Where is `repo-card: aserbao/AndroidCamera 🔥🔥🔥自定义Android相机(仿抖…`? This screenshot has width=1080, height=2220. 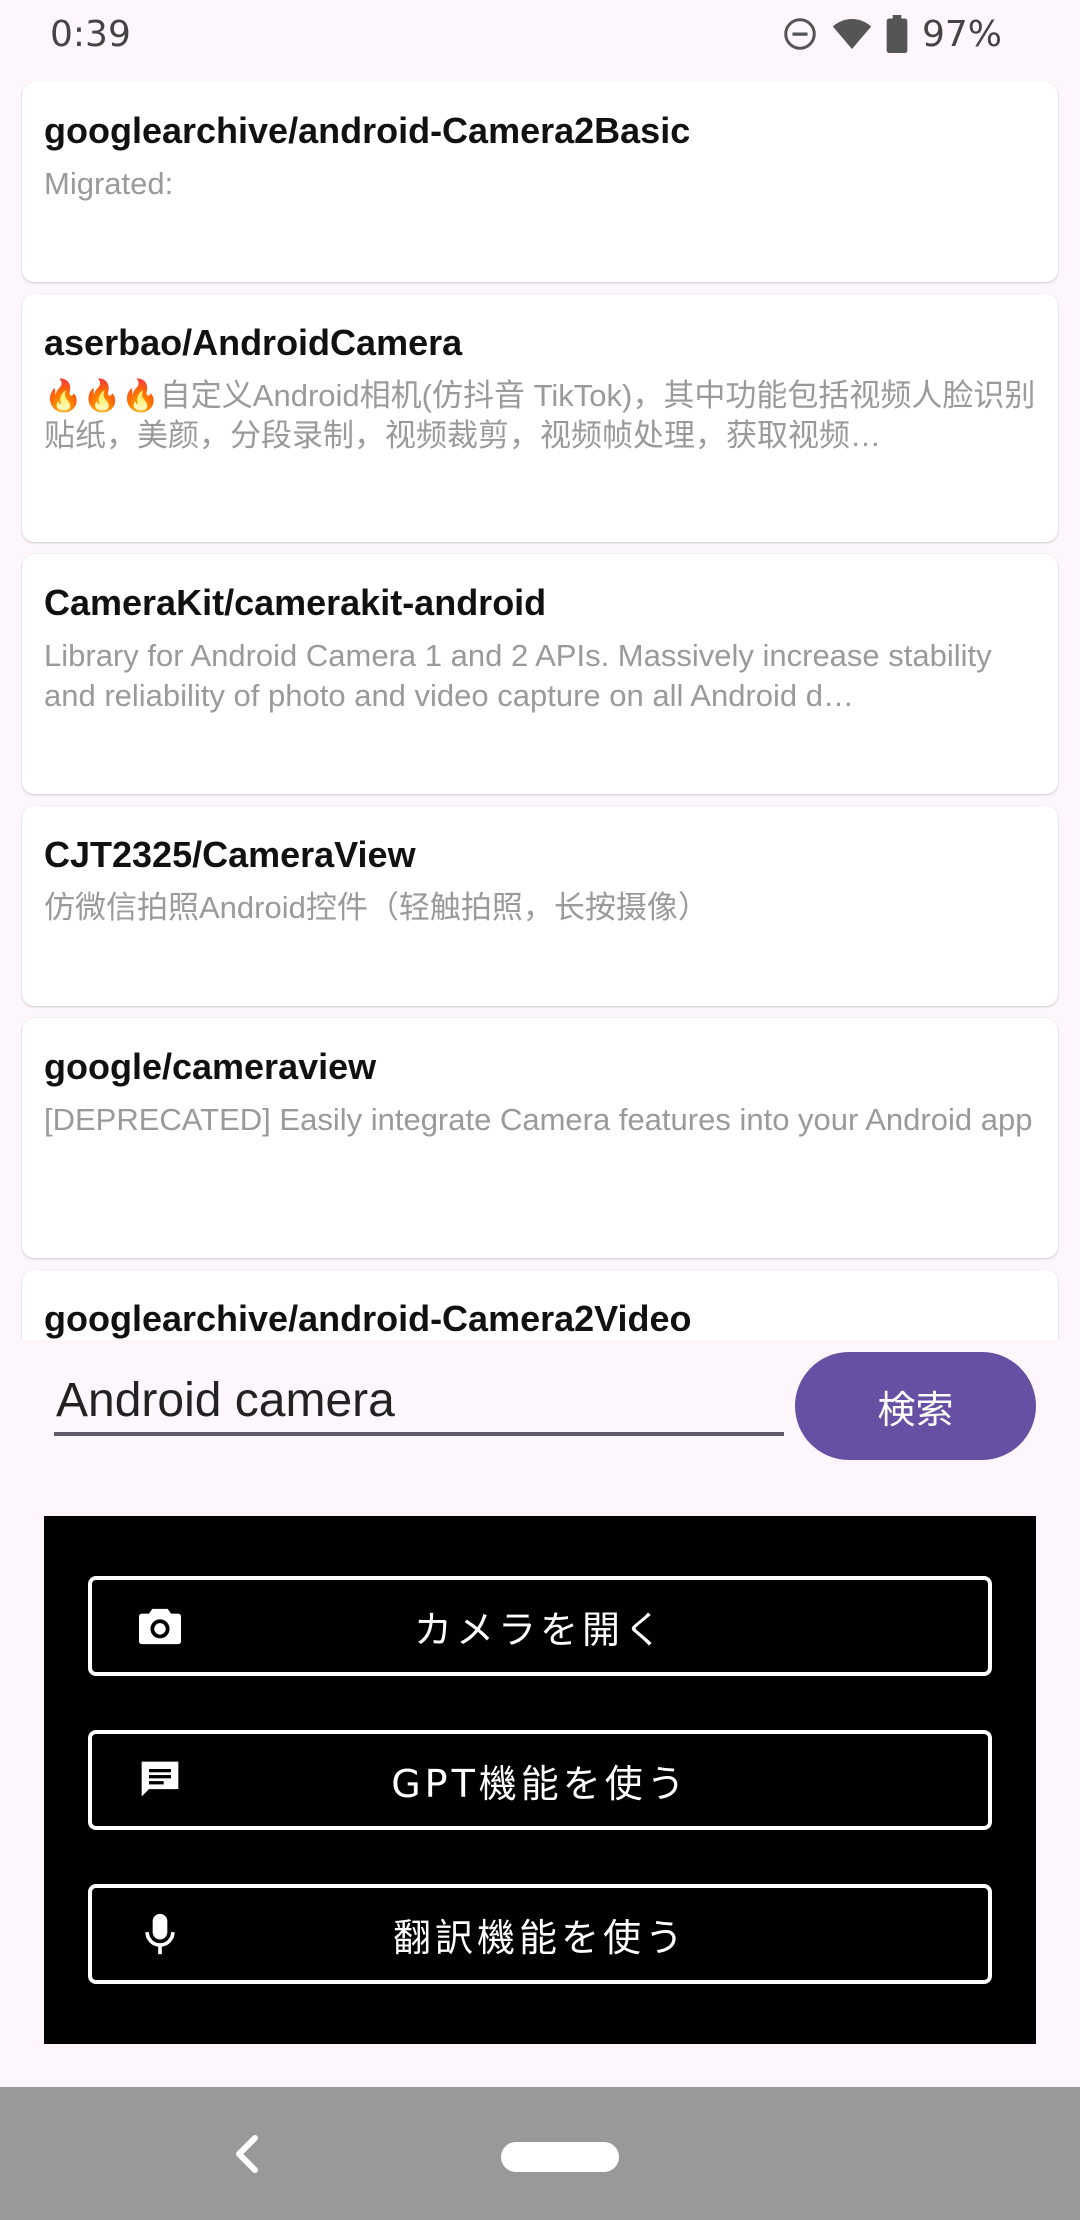 repo-card: aserbao/AndroidCamera 🔥🔥🔥自定义Android相机(仿抖… is located at coordinates (540, 418).